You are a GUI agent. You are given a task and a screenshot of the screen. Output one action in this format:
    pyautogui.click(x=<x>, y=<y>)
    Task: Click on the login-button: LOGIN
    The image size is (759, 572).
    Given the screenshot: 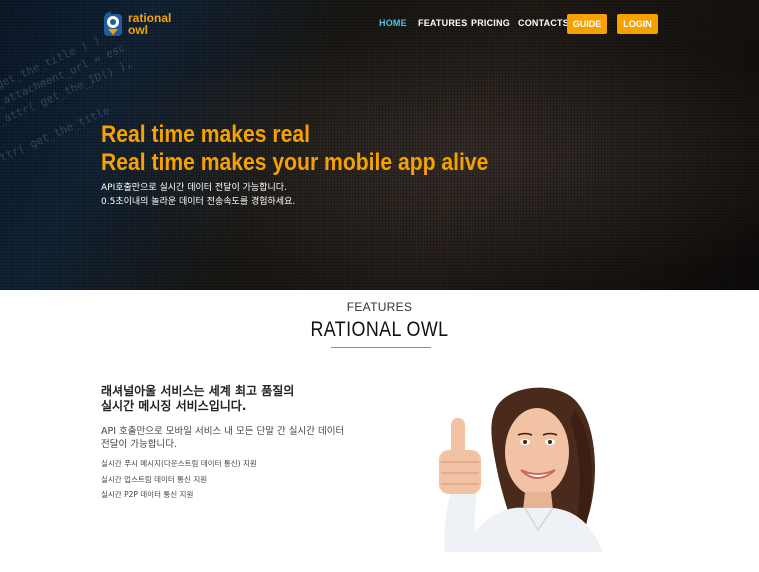 What is the action you would take?
    pyautogui.click(x=637, y=24)
    